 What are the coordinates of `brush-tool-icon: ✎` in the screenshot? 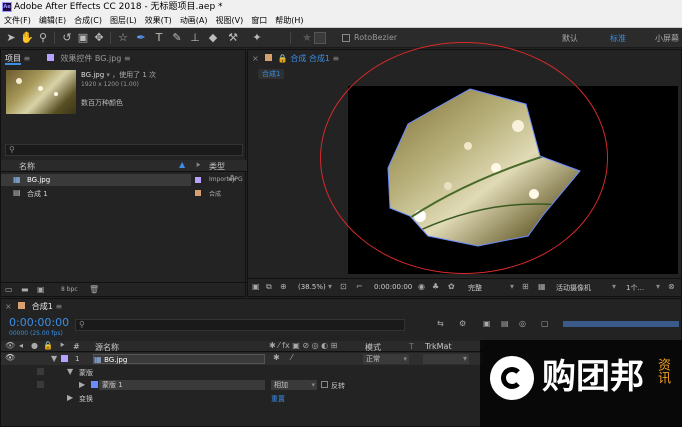 It's located at (177, 38).